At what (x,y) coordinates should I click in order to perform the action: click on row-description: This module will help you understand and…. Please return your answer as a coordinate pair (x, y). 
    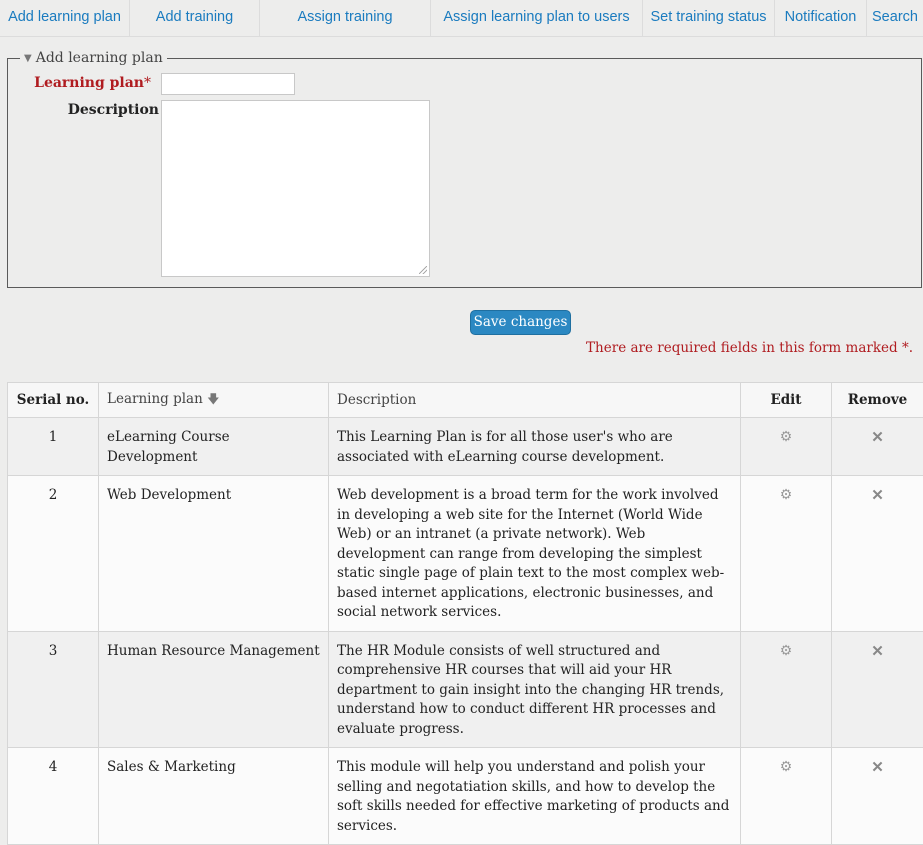
    Looking at the image, I should click on (535, 796).